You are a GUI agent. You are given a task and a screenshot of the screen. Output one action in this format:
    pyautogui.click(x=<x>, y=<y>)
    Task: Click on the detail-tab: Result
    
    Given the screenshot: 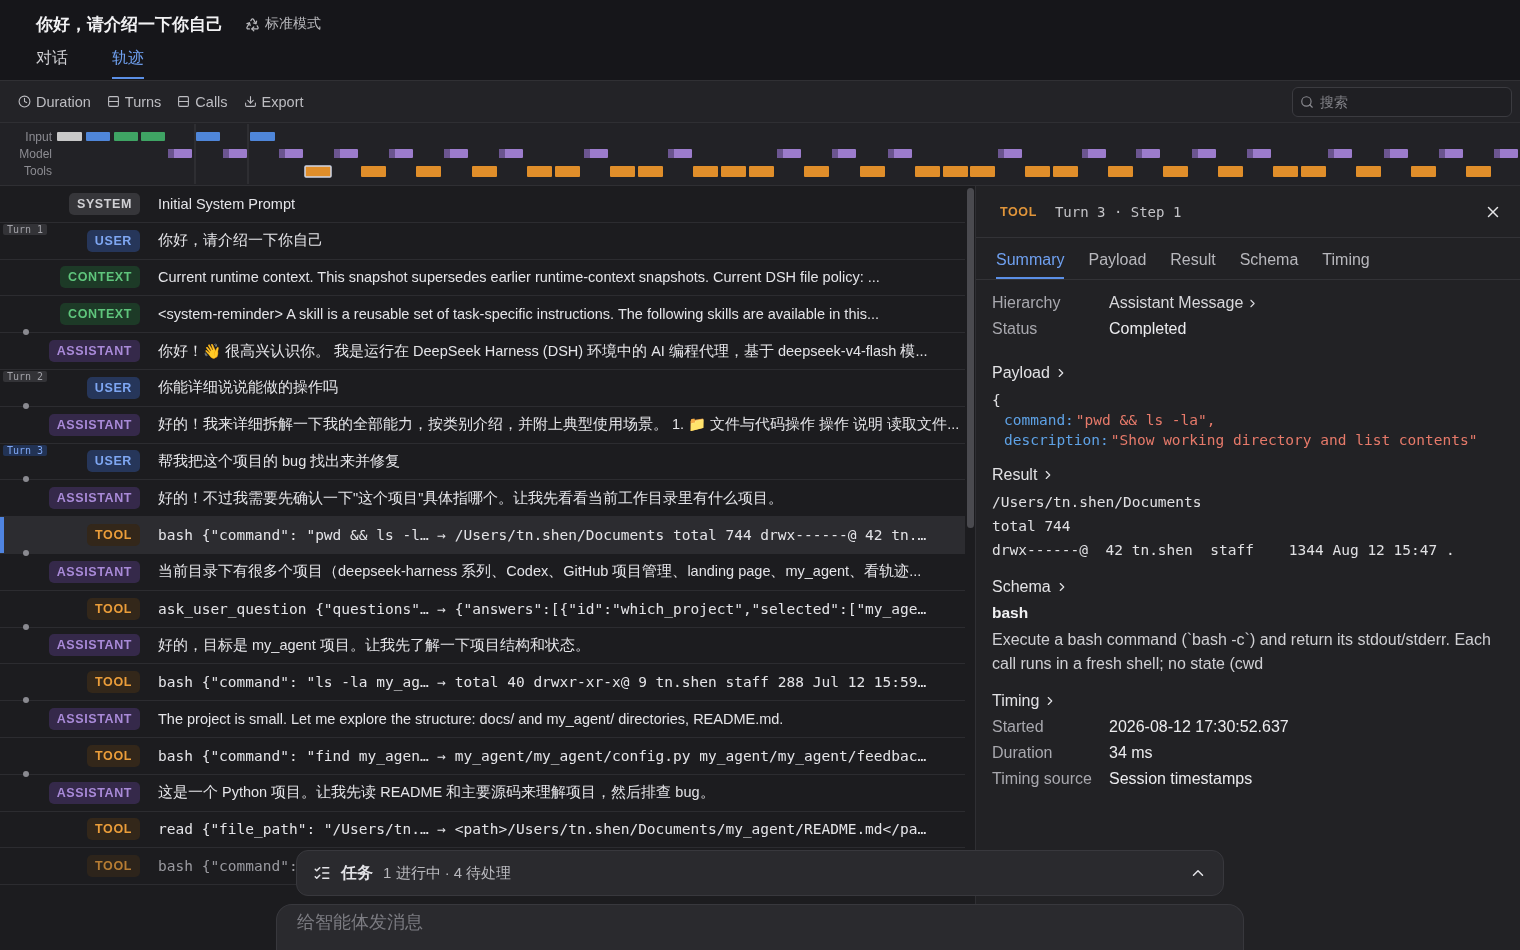 What is the action you would take?
    pyautogui.click(x=1193, y=265)
    